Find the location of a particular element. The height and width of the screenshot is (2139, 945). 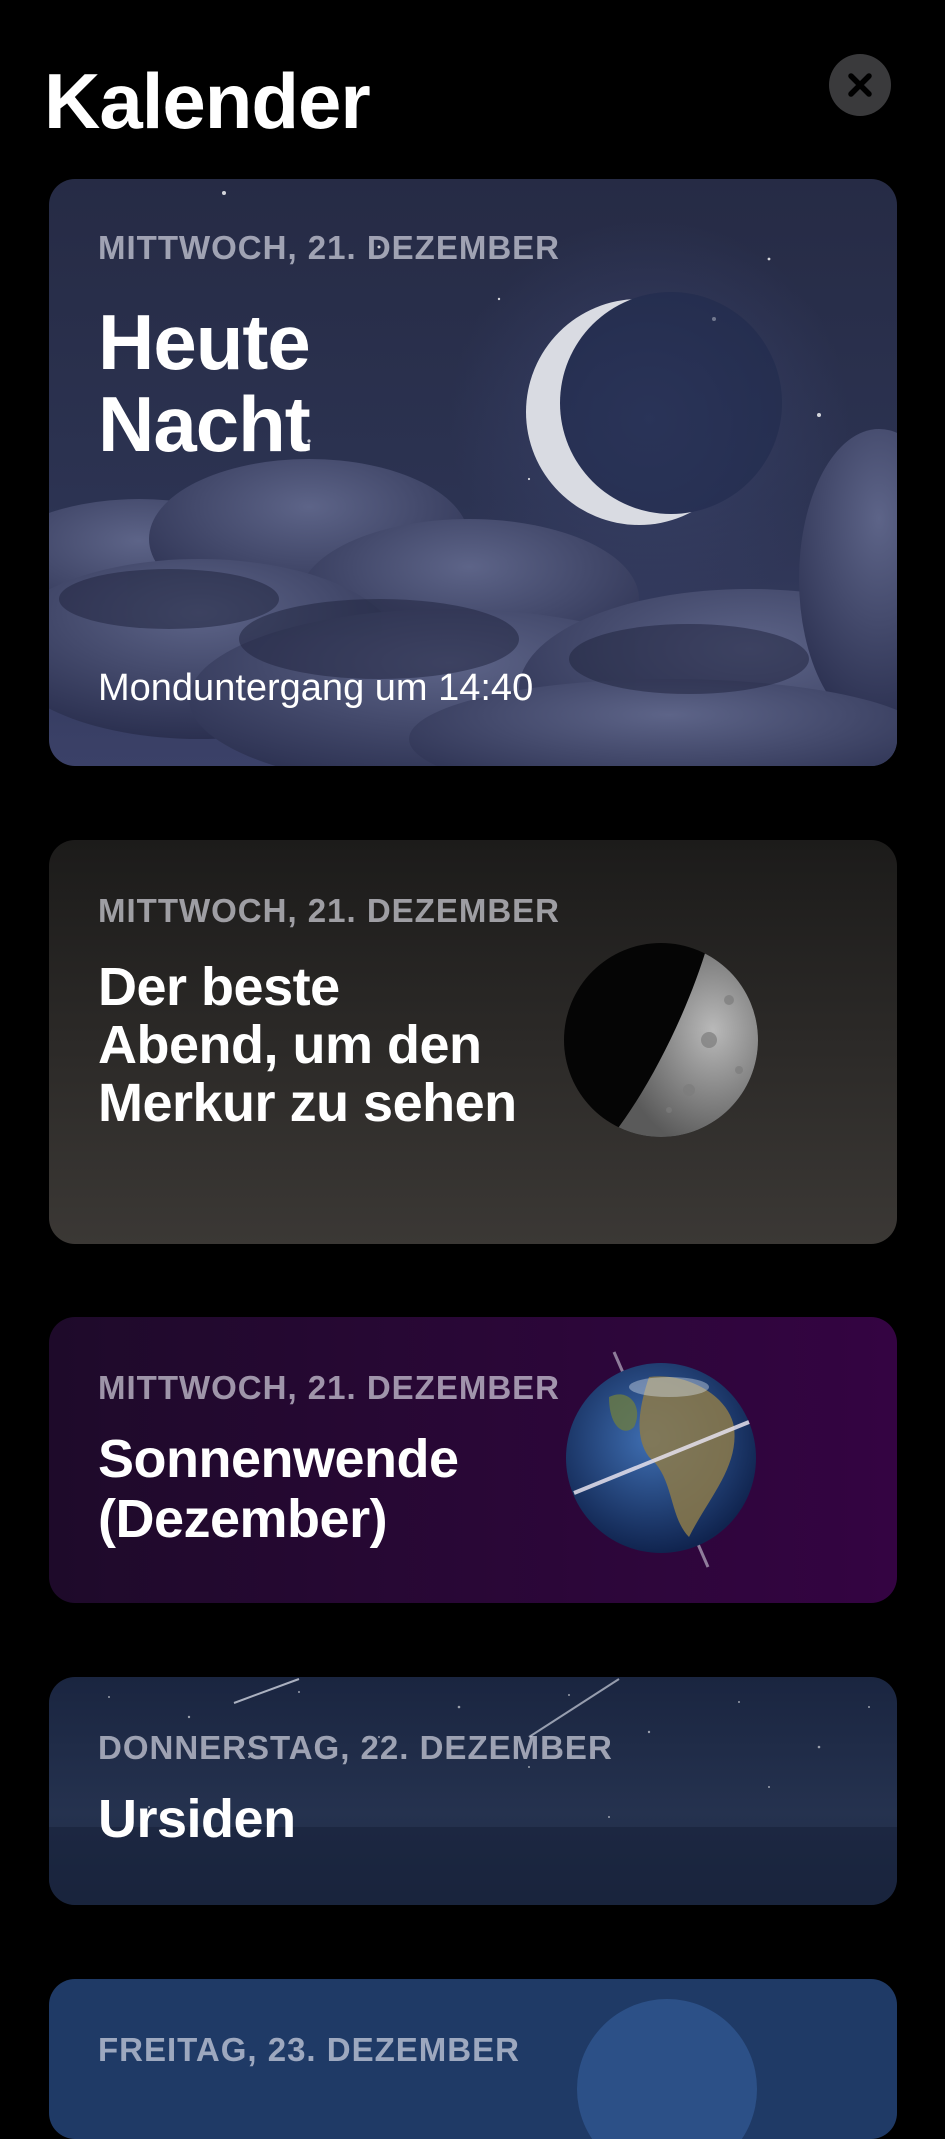

event-title: Sonnenwende (Dezember) is located at coordinates (278, 1489).